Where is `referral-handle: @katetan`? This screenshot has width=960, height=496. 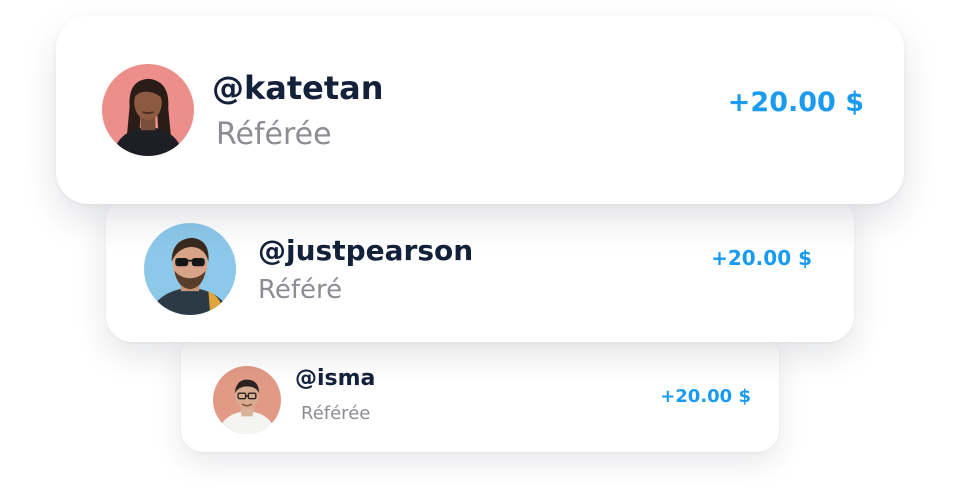
referral-handle: @katetan is located at coordinates (298, 87).